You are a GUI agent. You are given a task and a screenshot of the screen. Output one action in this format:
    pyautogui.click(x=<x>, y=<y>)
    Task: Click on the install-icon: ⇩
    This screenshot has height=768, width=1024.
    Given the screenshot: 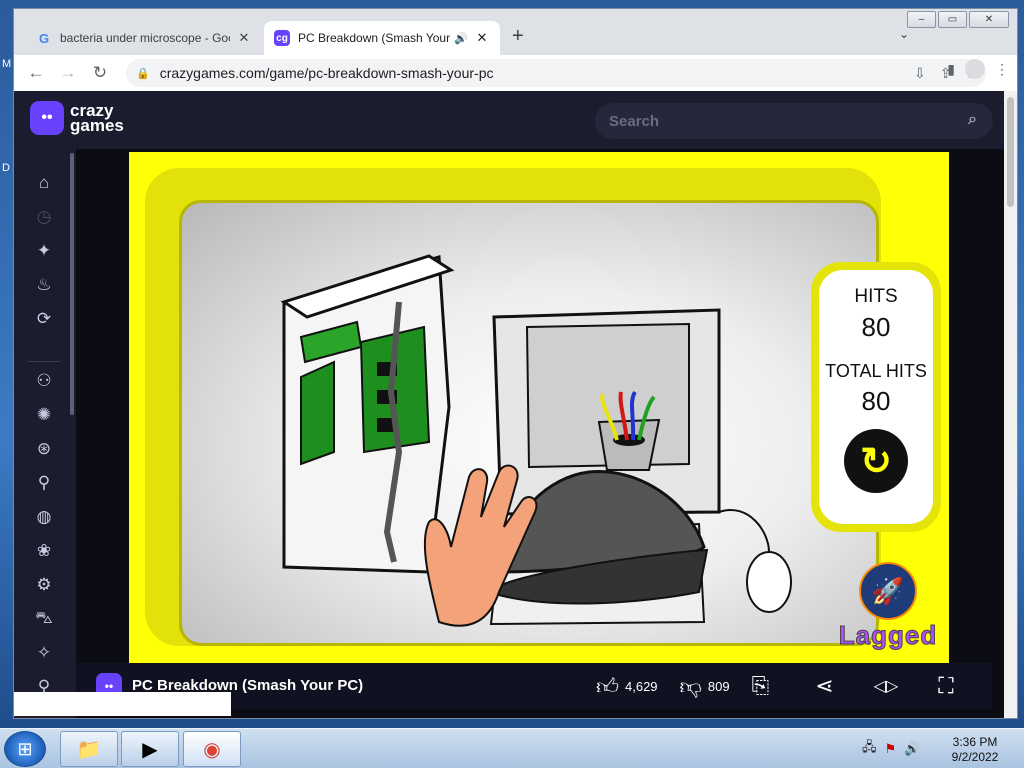 What is the action you would take?
    pyautogui.click(x=920, y=73)
    